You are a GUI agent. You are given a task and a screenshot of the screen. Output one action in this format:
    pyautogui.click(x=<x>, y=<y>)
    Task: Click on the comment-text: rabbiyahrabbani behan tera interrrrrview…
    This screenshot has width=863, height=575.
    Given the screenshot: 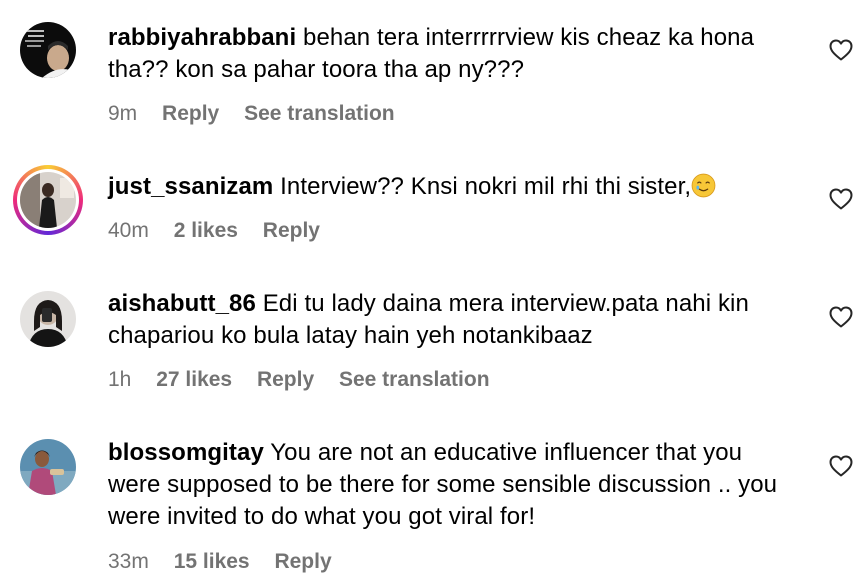 What is the action you would take?
    pyautogui.click(x=453, y=54)
    